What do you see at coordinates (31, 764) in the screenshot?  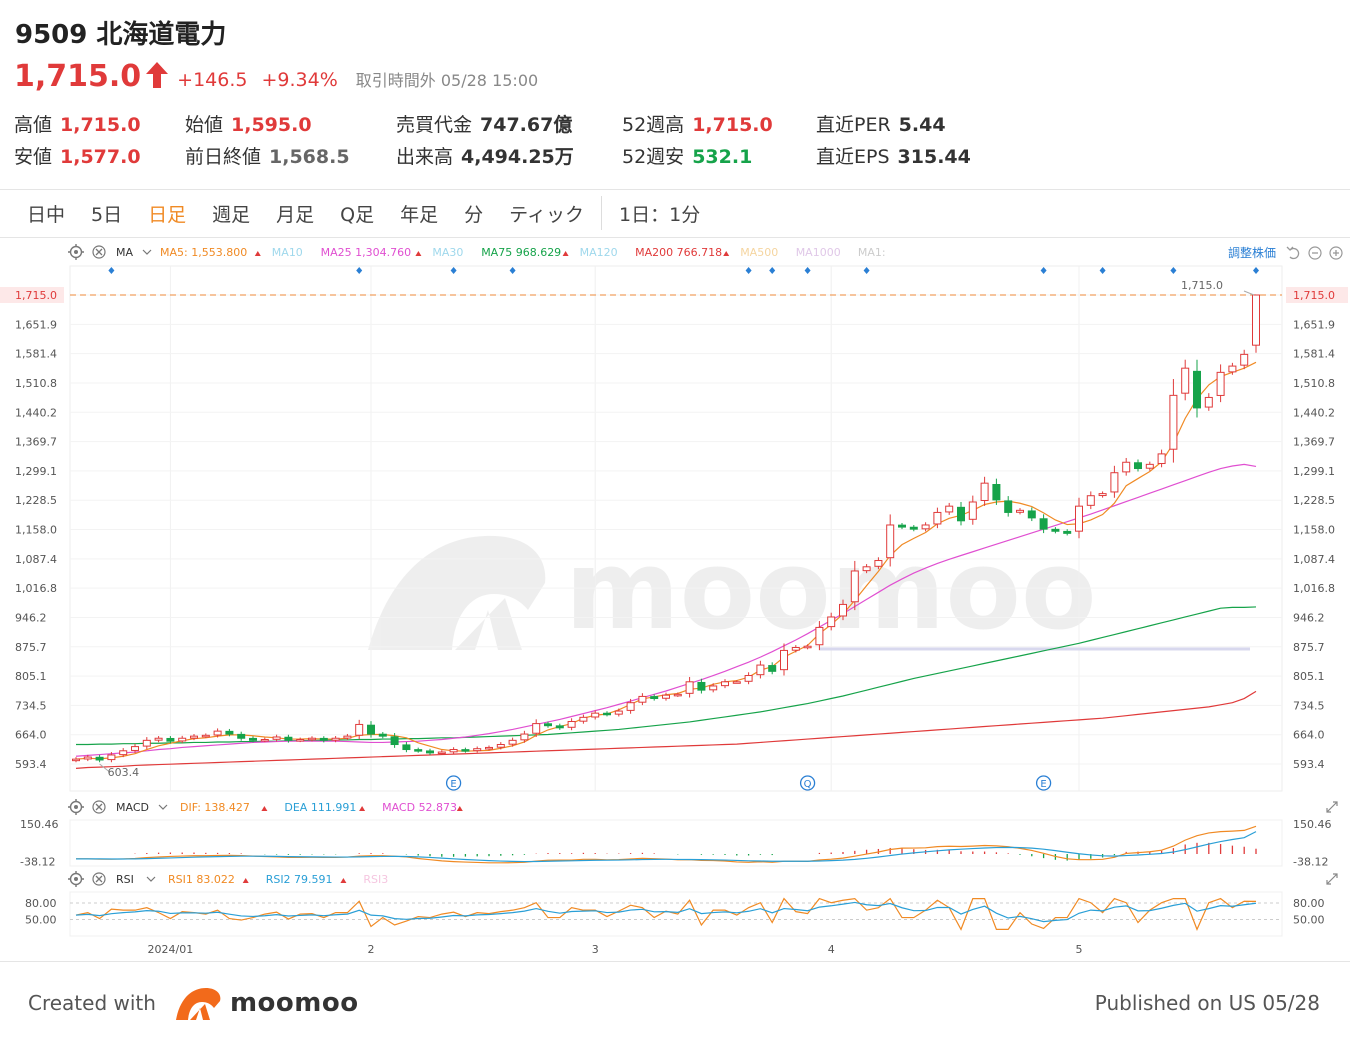 I see `y-tick-label-left: 593.4` at bounding box center [31, 764].